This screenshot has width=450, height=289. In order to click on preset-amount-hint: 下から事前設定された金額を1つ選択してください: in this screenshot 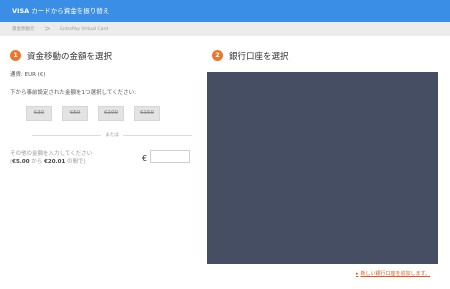, I will do `click(73, 93)`.